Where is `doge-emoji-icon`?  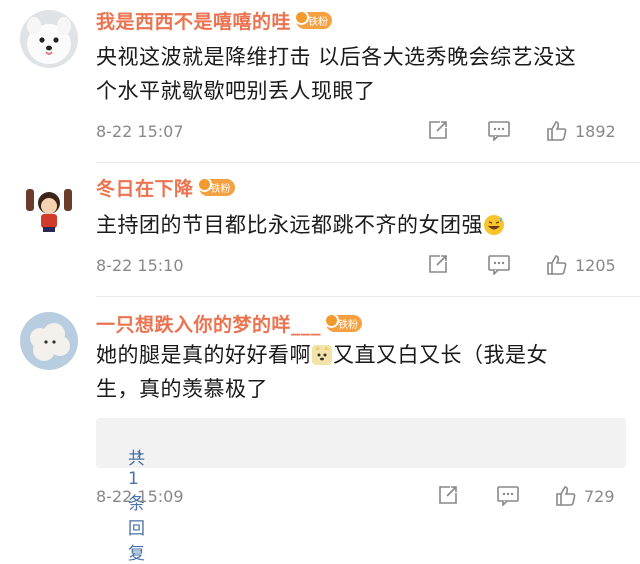 doge-emoji-icon is located at coordinates (322, 353).